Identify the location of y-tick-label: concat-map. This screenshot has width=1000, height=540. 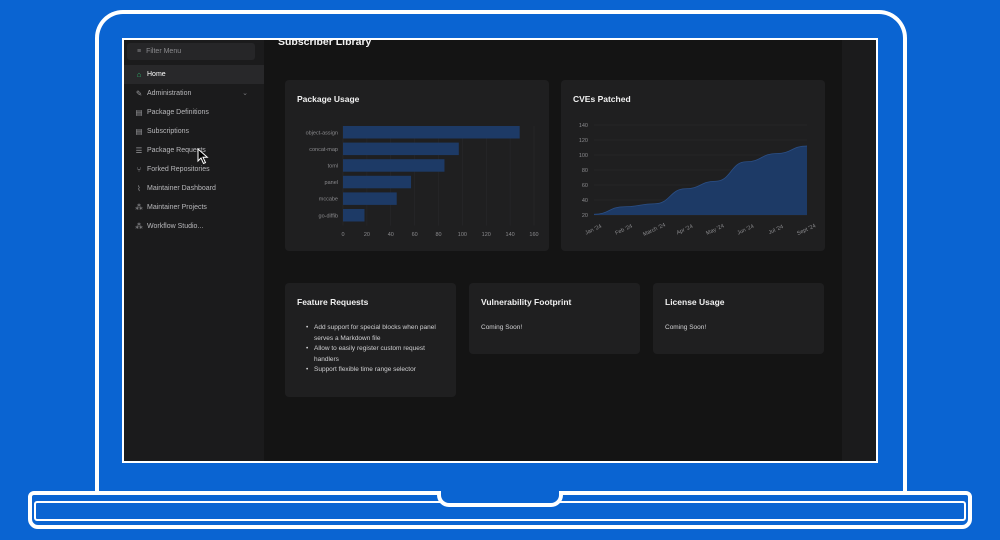
(323, 150).